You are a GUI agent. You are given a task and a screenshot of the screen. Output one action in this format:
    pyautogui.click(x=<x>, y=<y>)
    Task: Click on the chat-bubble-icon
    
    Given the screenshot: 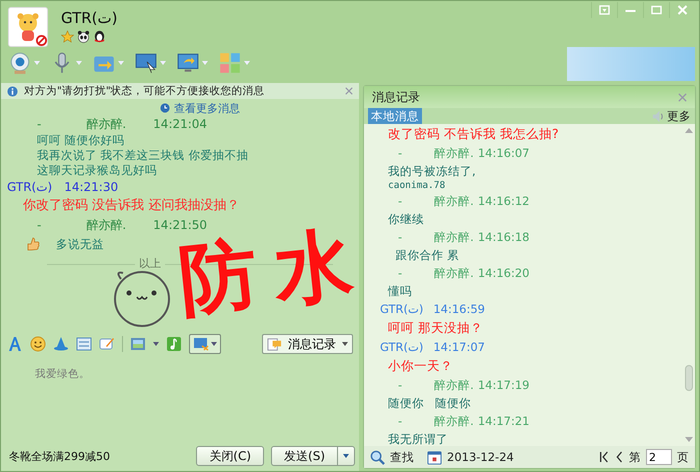 What is the action you would take?
    pyautogui.click(x=274, y=344)
    